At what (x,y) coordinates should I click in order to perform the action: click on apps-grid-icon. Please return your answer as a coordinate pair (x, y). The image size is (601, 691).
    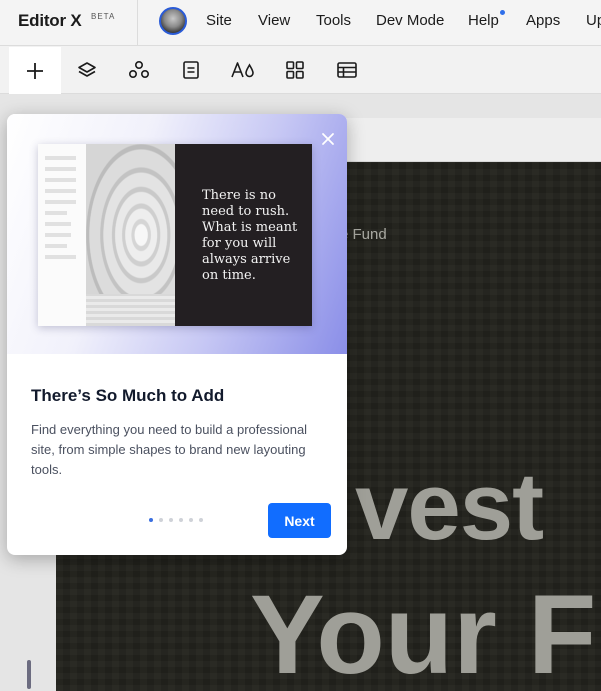
    Looking at the image, I should click on (295, 70).